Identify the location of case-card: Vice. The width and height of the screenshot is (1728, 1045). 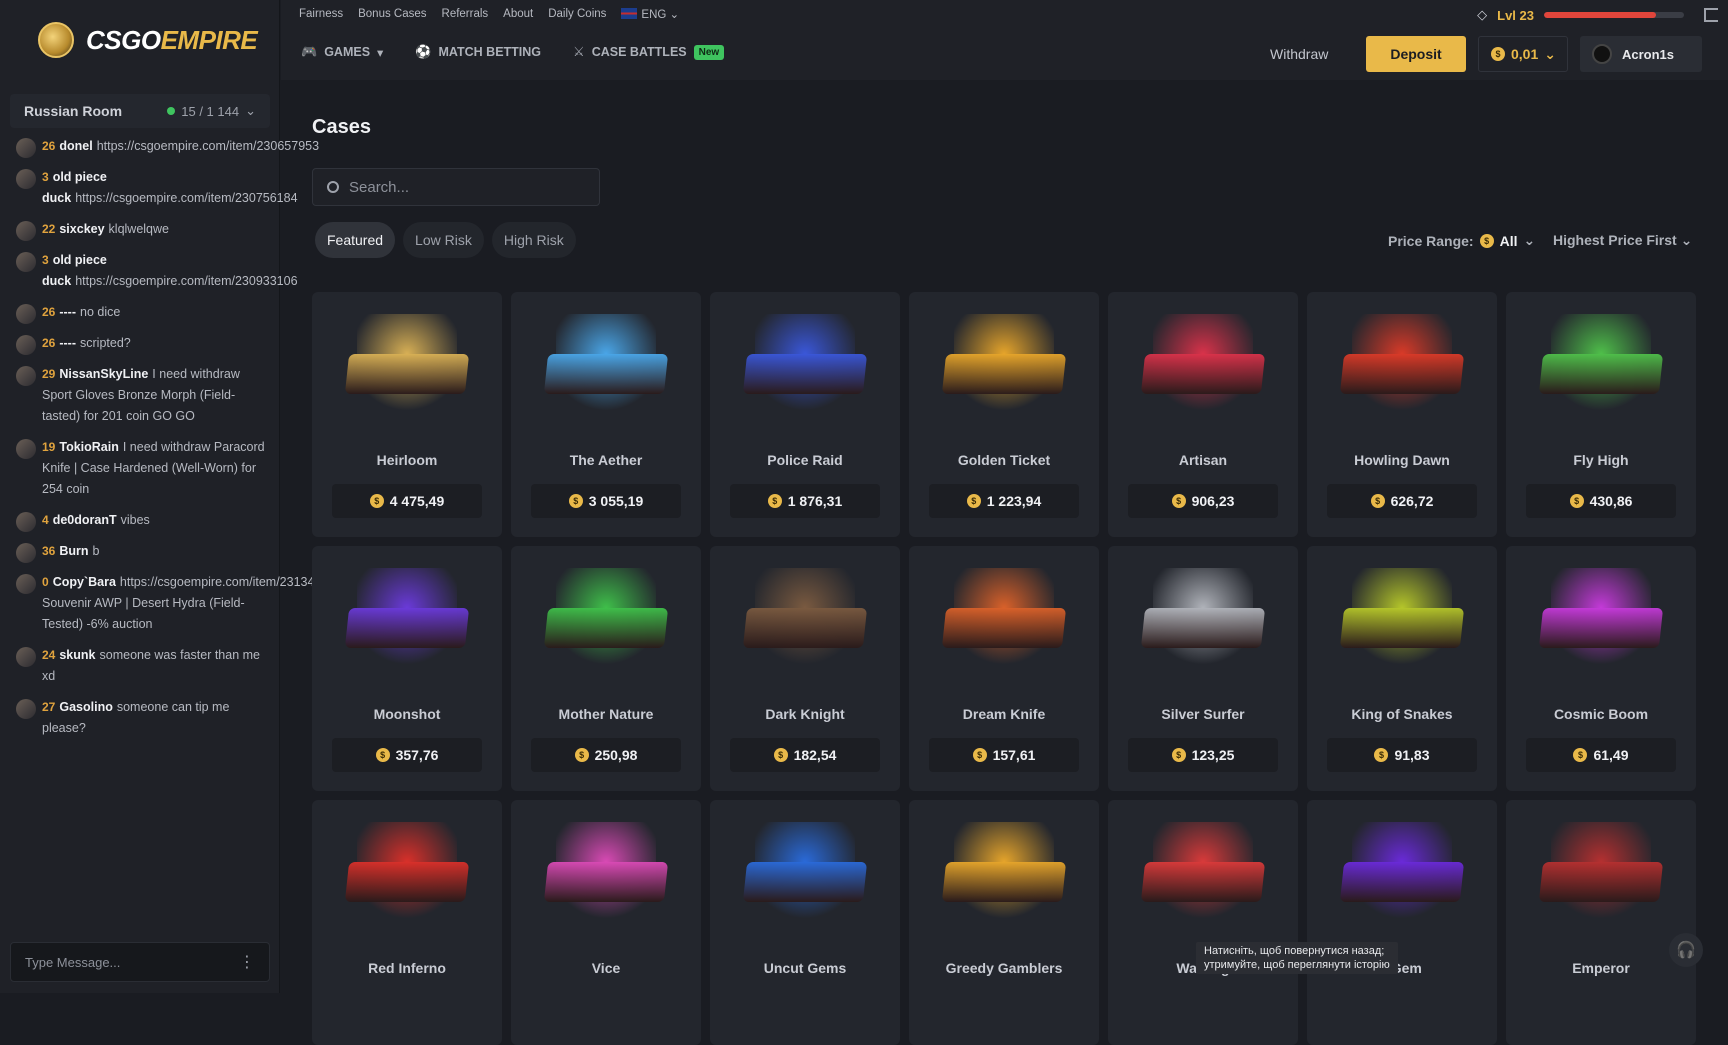
(606, 922).